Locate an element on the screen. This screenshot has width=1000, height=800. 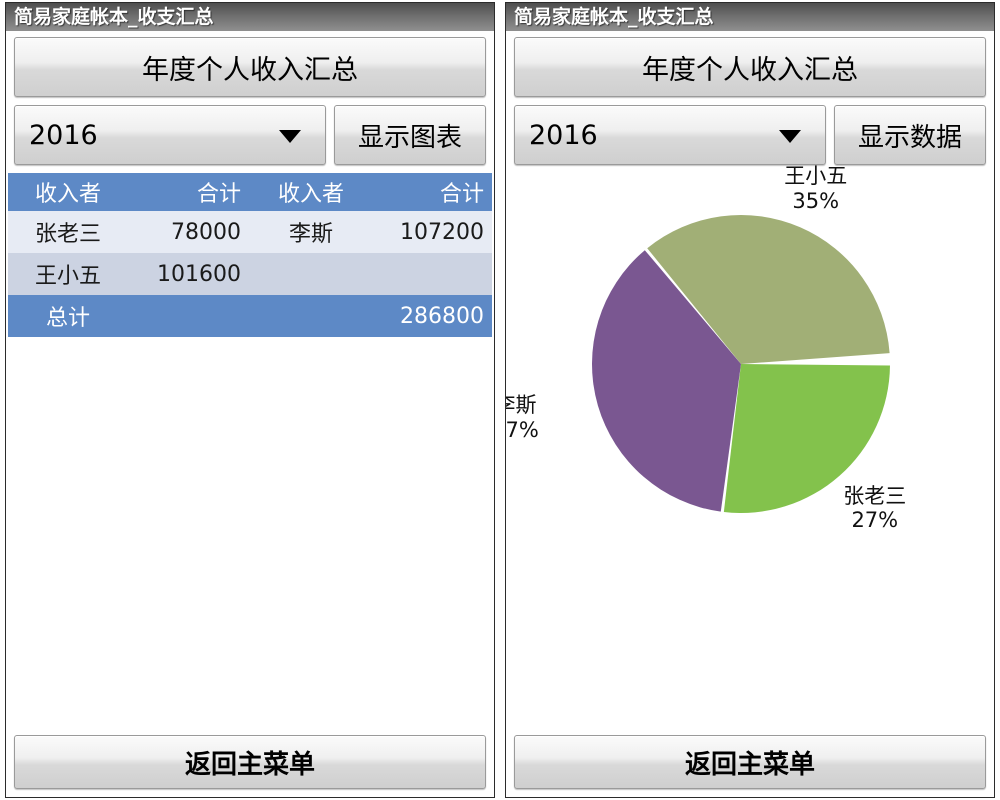
year-dropdown-right: 2016 is located at coordinates (670, 135).